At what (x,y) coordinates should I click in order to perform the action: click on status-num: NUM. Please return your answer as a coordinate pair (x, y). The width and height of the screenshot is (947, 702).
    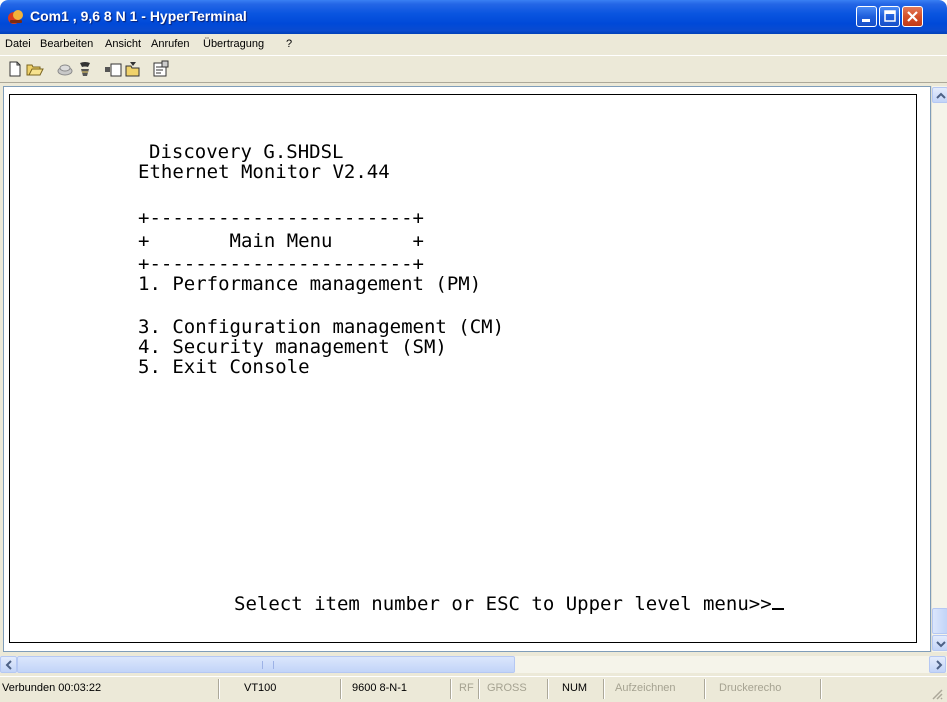
    Looking at the image, I should click on (575, 688).